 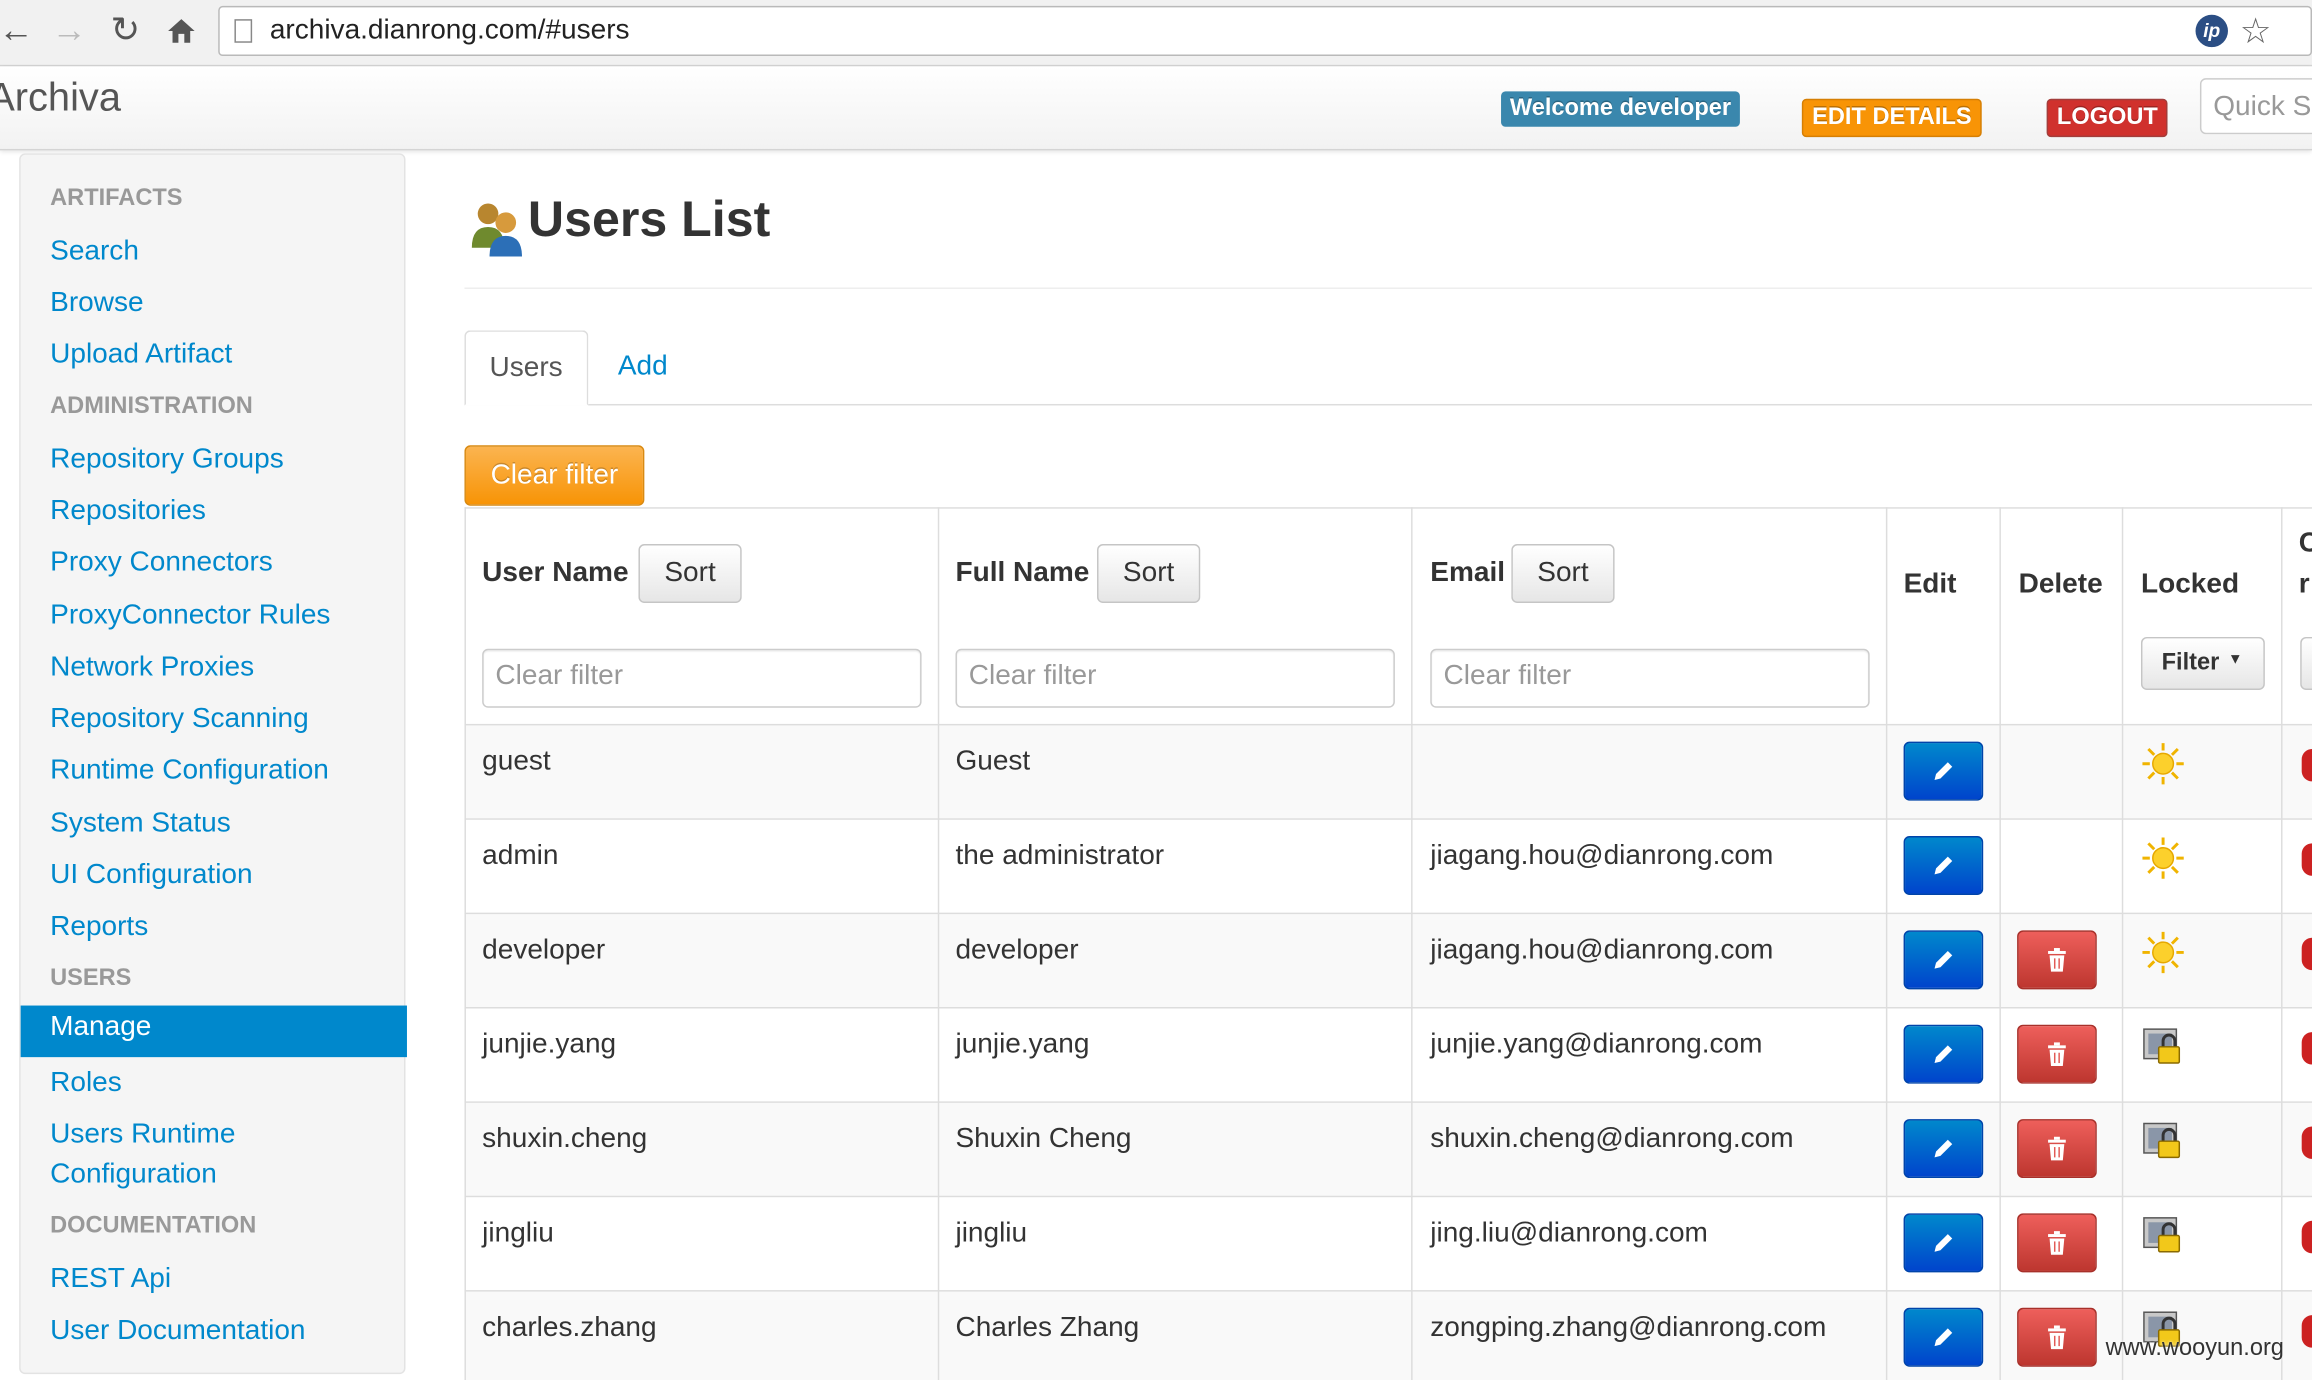 I want to click on header-user-name: User Name, so click(x=555, y=573).